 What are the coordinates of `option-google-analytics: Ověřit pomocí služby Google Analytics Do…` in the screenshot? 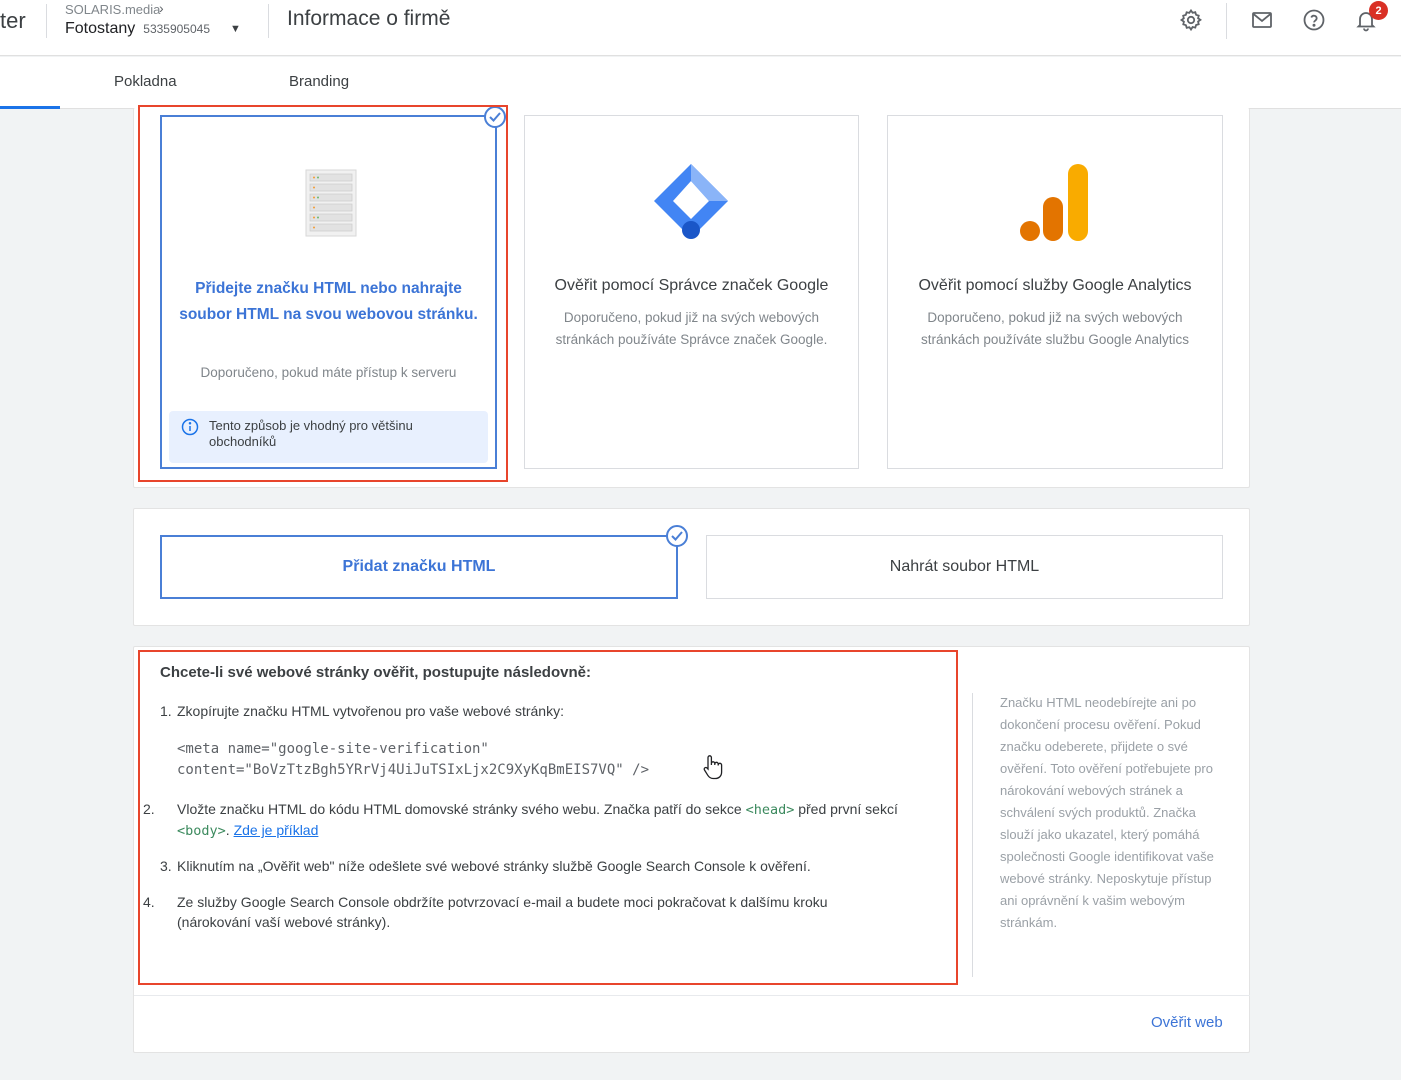 It's located at (1055, 292).